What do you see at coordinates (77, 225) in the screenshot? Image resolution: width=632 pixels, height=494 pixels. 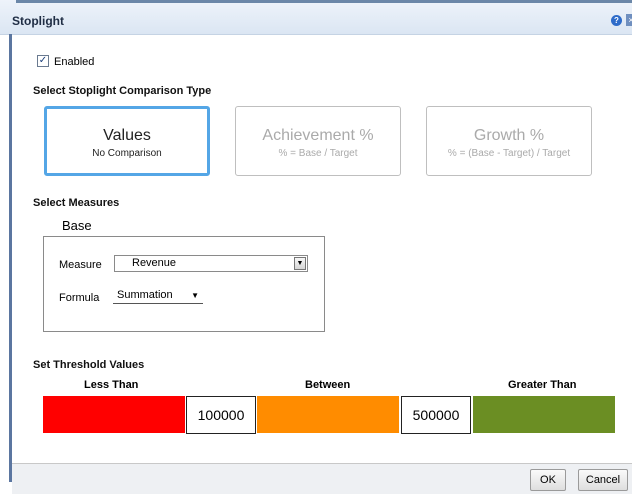 I see `base-label: Base` at bounding box center [77, 225].